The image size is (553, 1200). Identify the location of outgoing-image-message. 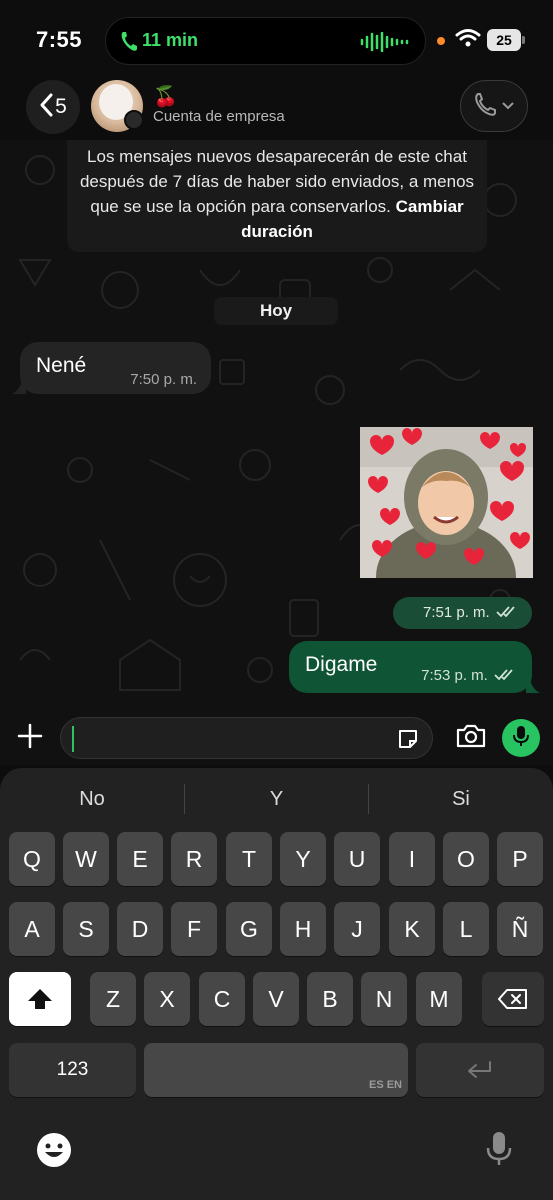
(446, 502).